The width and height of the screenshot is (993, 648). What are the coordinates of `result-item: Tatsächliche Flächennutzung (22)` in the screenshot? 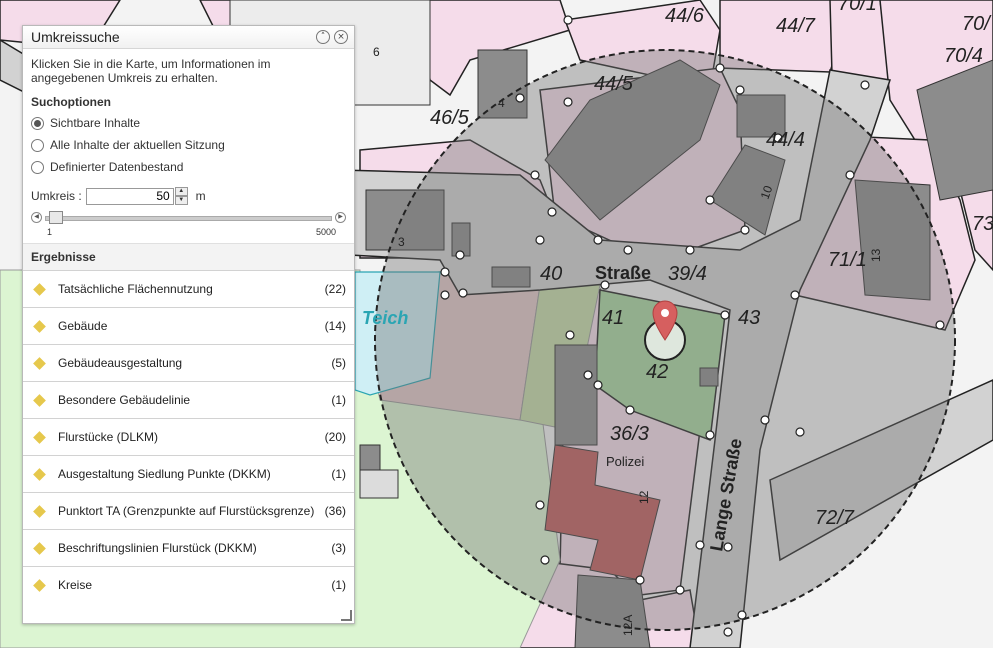 It's located at (188, 288).